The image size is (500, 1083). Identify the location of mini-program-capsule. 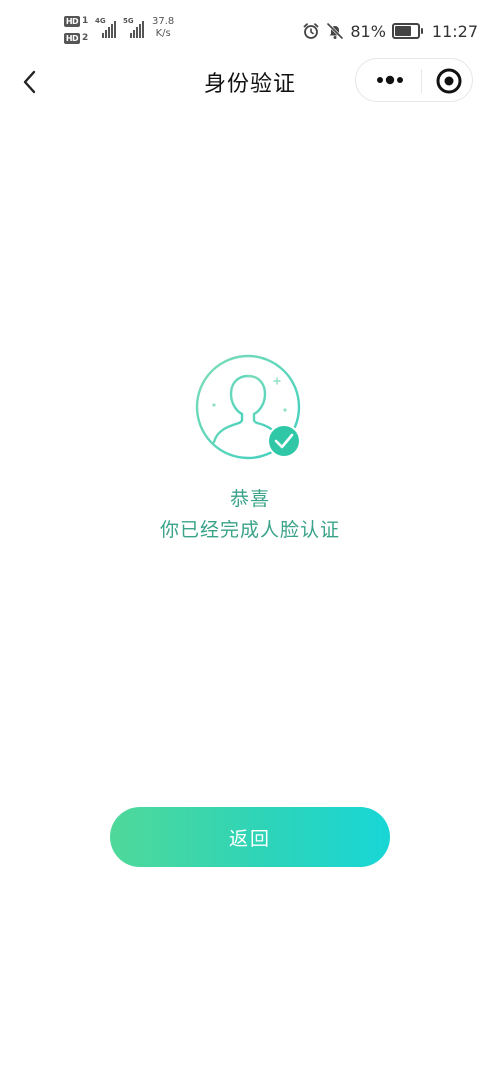
(414, 80).